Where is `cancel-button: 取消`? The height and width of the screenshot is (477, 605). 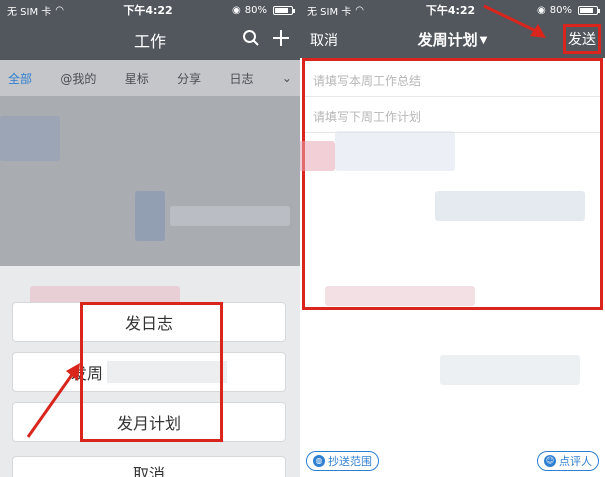
cancel-button: 取消 is located at coordinates (149, 466).